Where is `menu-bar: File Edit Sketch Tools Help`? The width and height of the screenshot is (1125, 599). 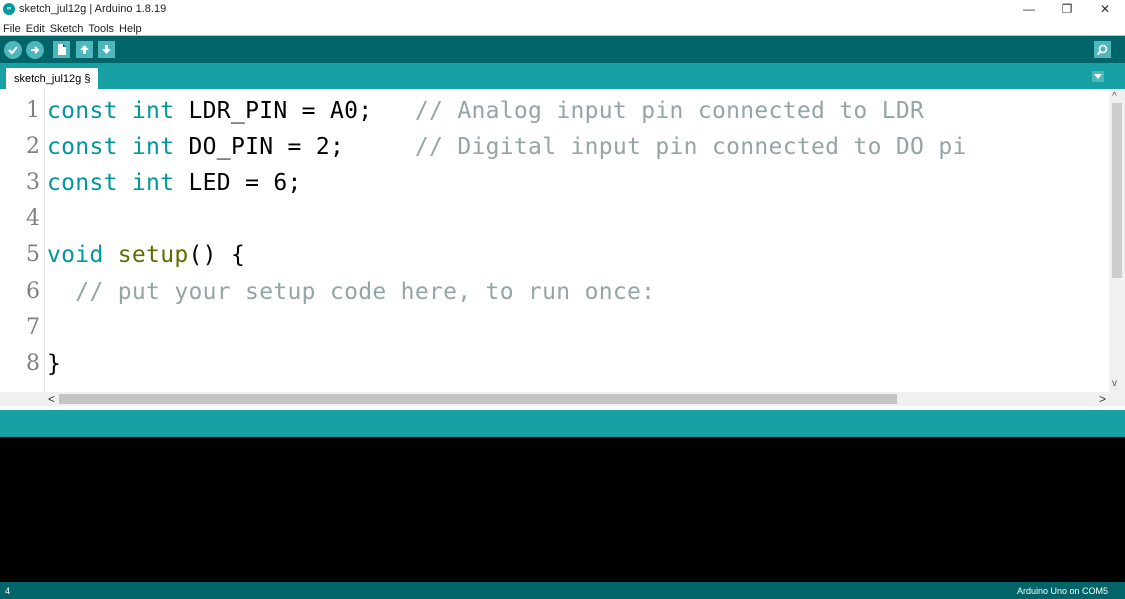 menu-bar: File Edit Sketch Tools Help is located at coordinates (562, 27).